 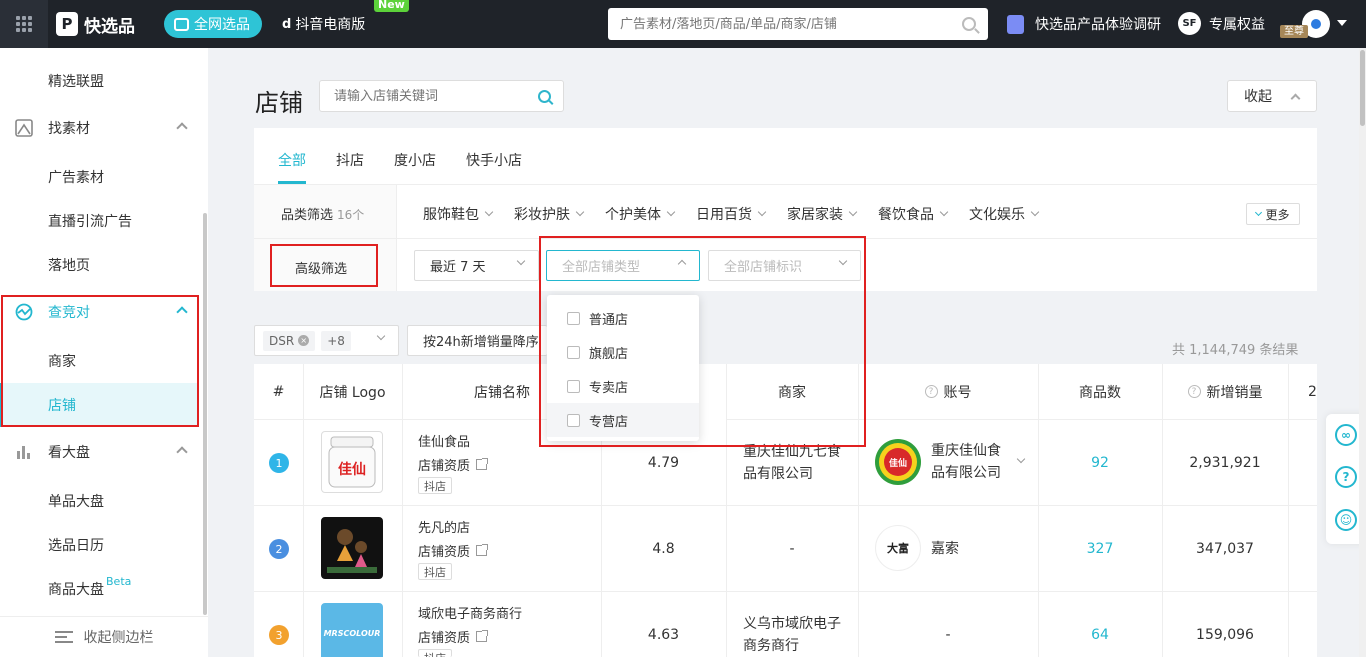 What do you see at coordinates (798, 624) in the screenshot?
I see `merchant-name: 义乌市域欣电子商务商行` at bounding box center [798, 624].